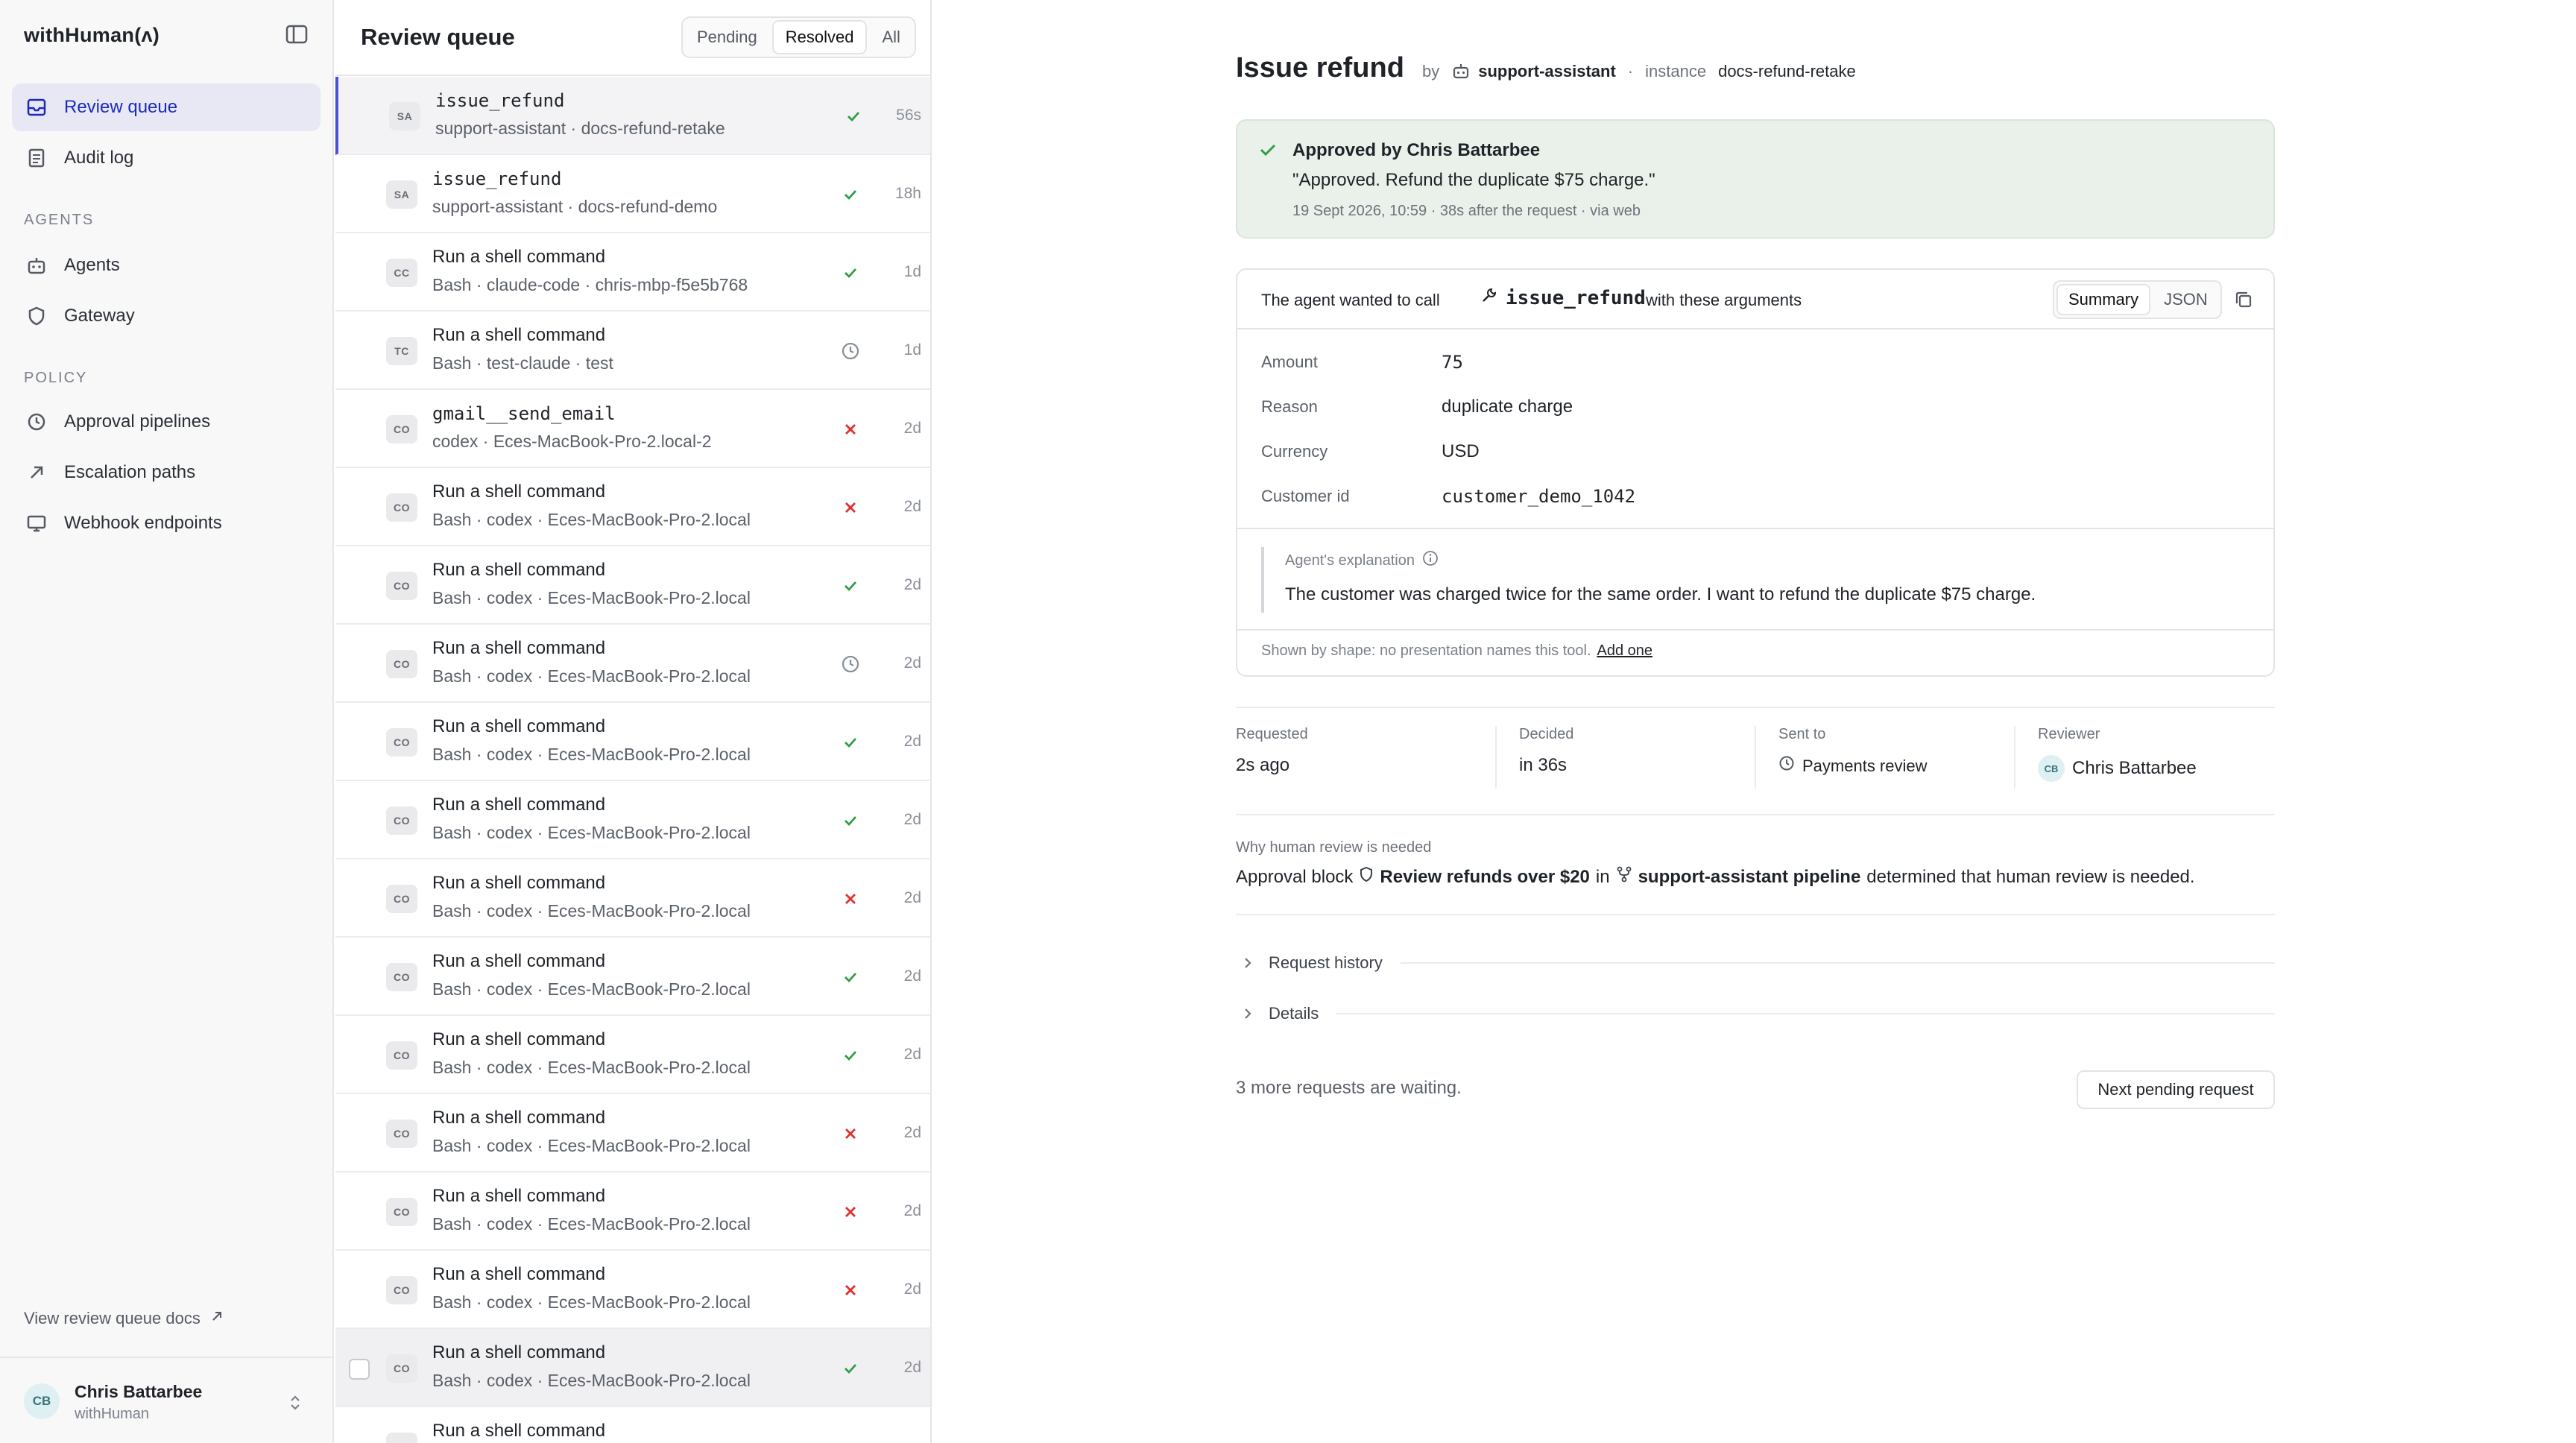 This screenshot has height=1443, width=2576. What do you see at coordinates (1370, 452) in the screenshot?
I see `argument-row-currency: Currency USD` at bounding box center [1370, 452].